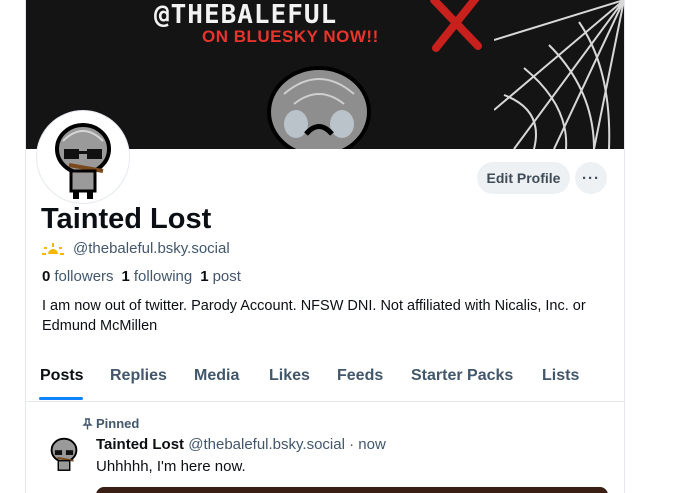  Describe the element at coordinates (204, 276) in the screenshot. I see `posts-count: 1` at that location.